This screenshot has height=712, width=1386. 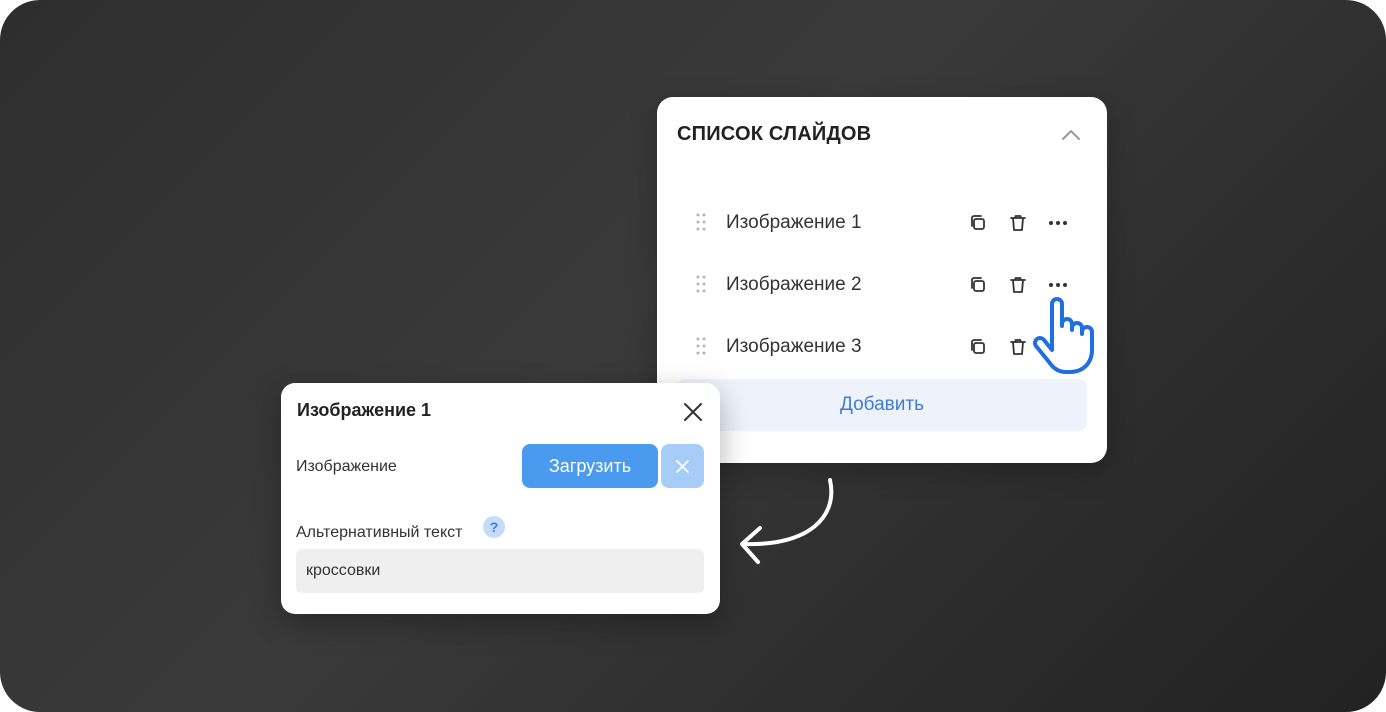 What do you see at coordinates (882, 222) in the screenshot?
I see `slide-row-1: Изображение 1` at bounding box center [882, 222].